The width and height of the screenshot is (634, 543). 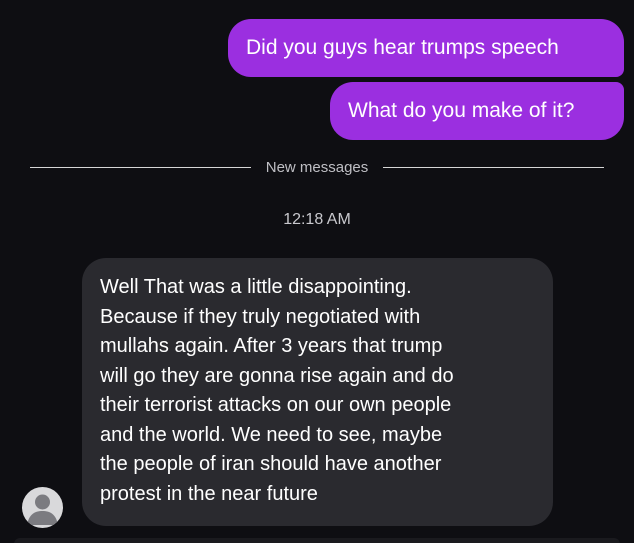 I want to click on sender-avatar, so click(x=42, y=507).